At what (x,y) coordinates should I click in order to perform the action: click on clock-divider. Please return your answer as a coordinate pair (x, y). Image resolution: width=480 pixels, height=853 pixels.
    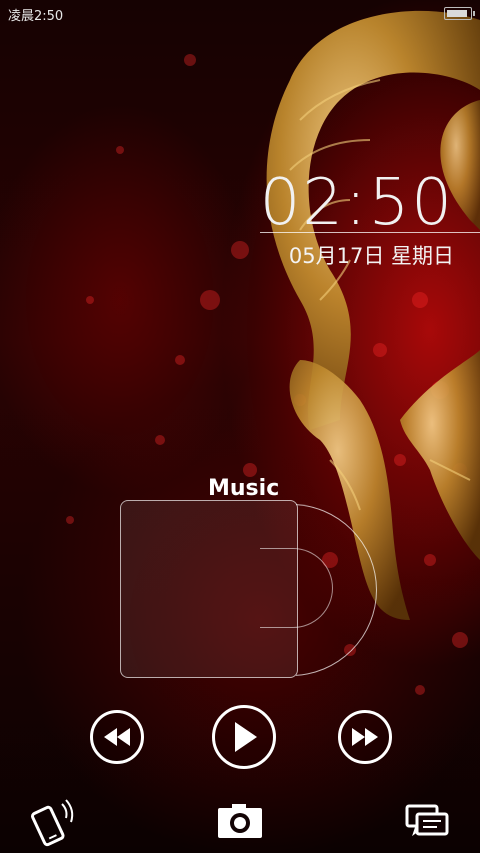
    Looking at the image, I should click on (370, 232).